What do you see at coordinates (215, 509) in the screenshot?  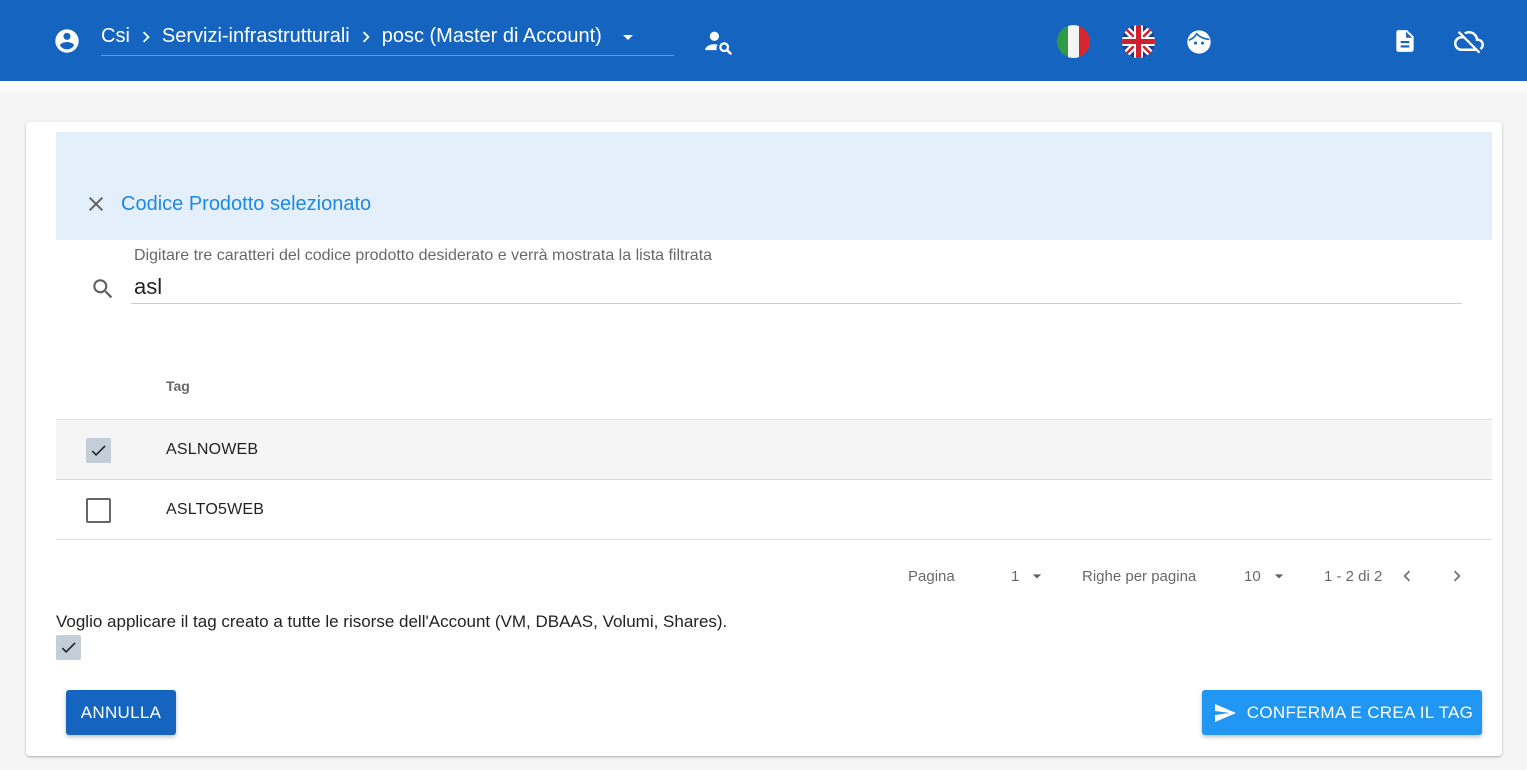 I see `tag-cell: ASLTO5WEB` at bounding box center [215, 509].